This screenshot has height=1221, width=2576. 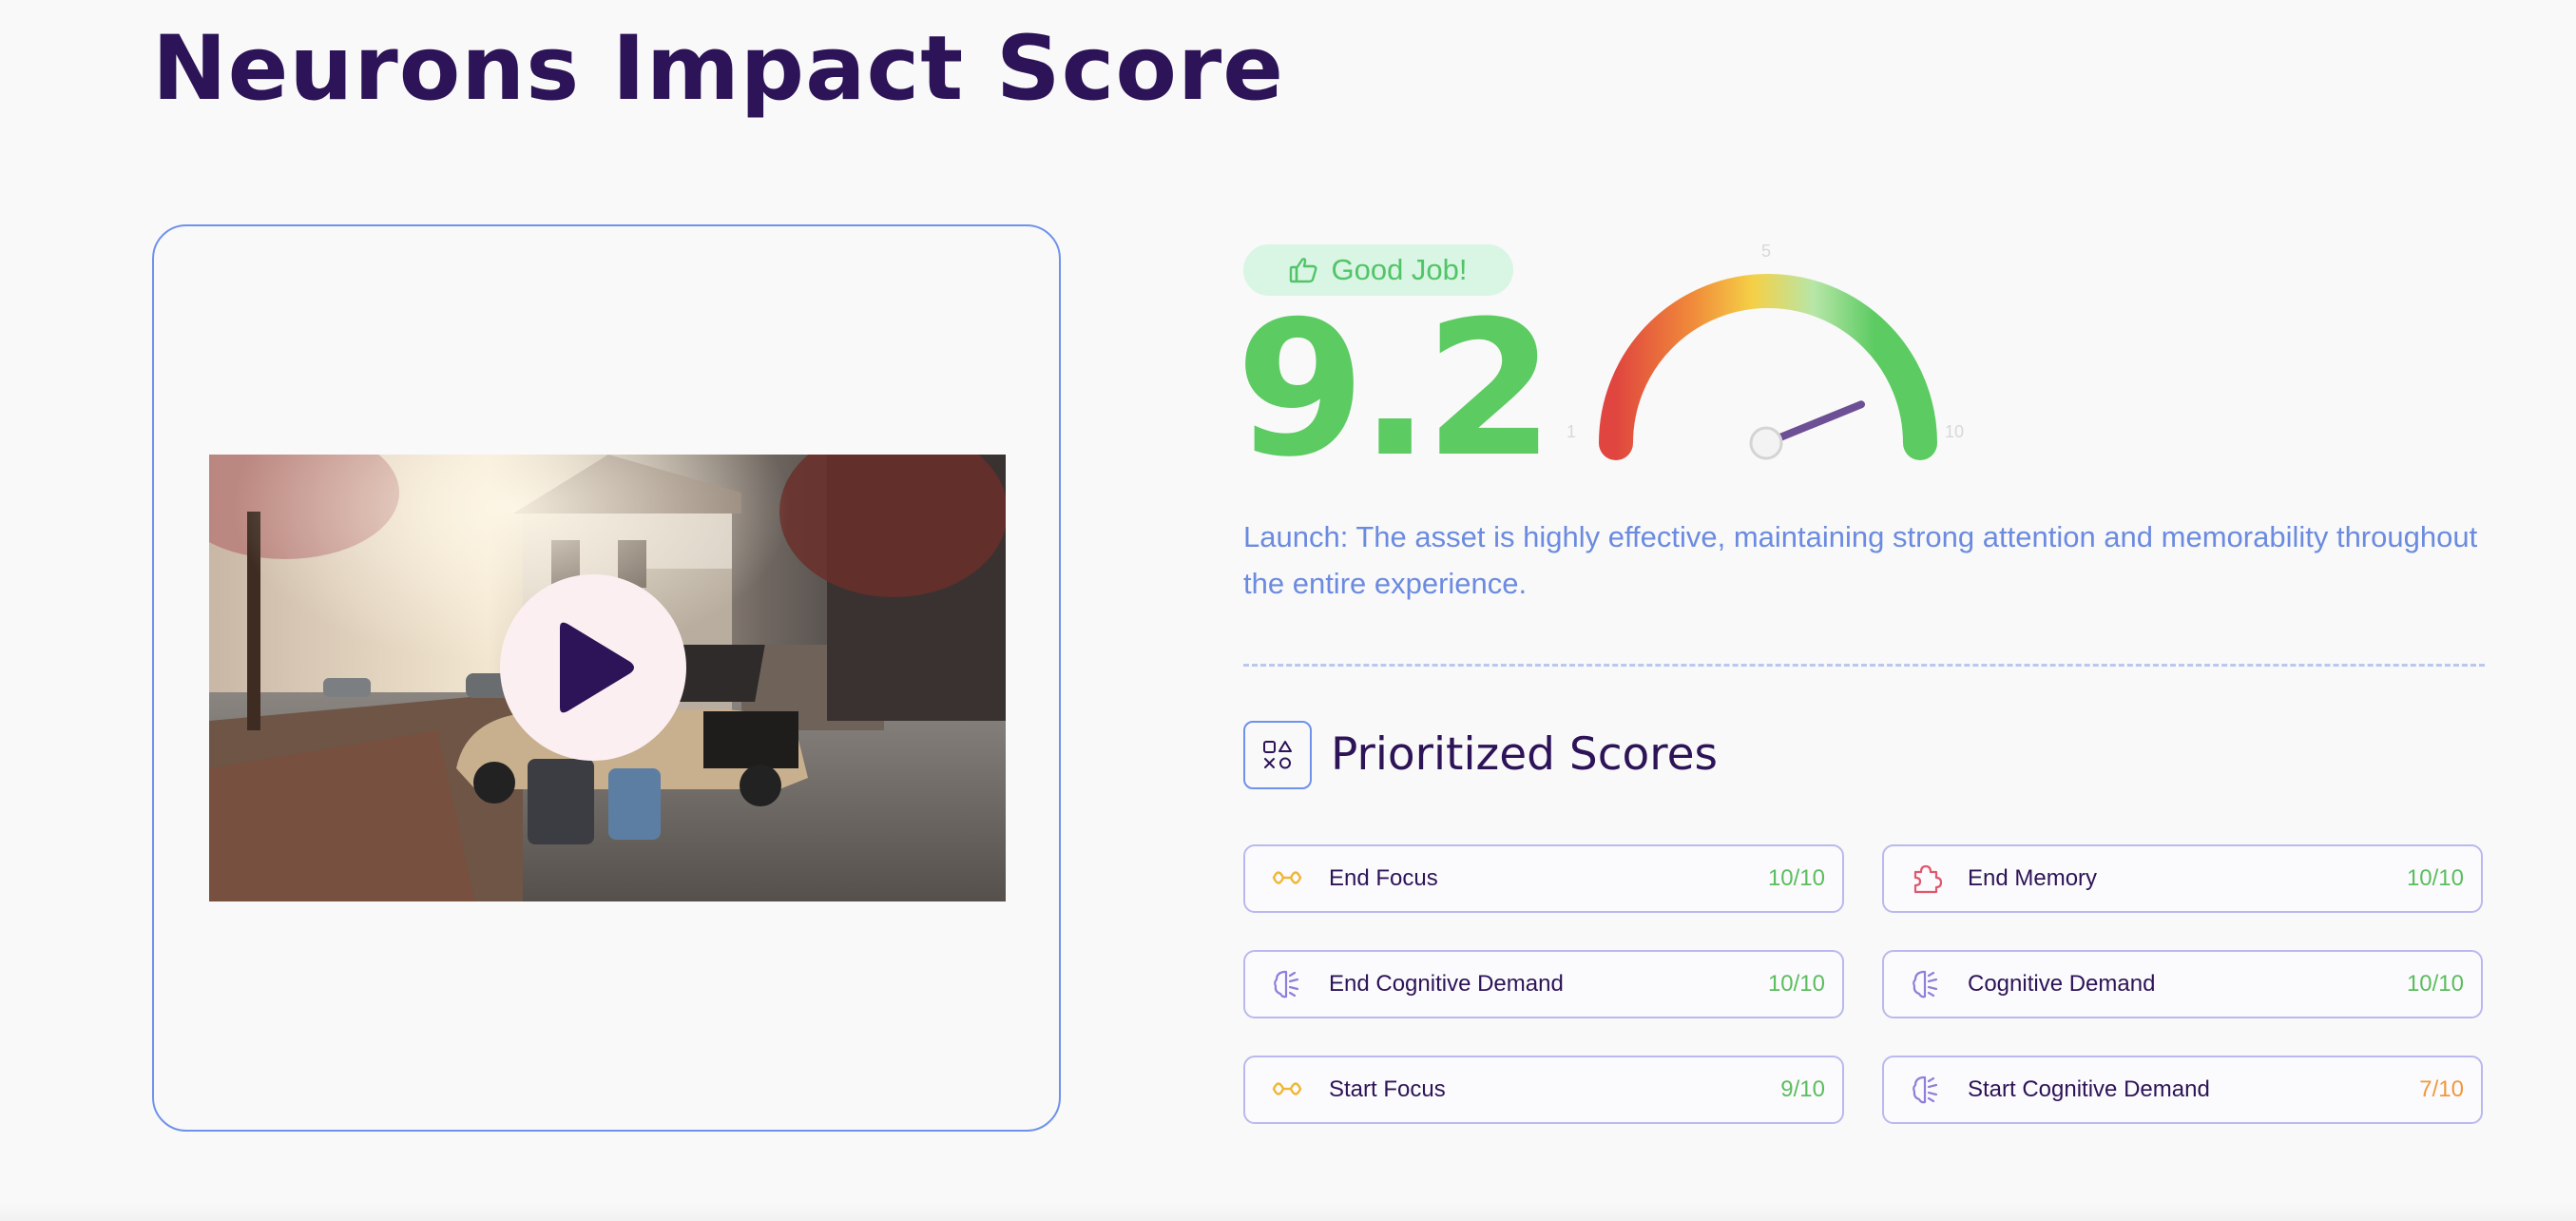 What do you see at coordinates (1572, 431) in the screenshot?
I see `gauge-min-label: 1` at bounding box center [1572, 431].